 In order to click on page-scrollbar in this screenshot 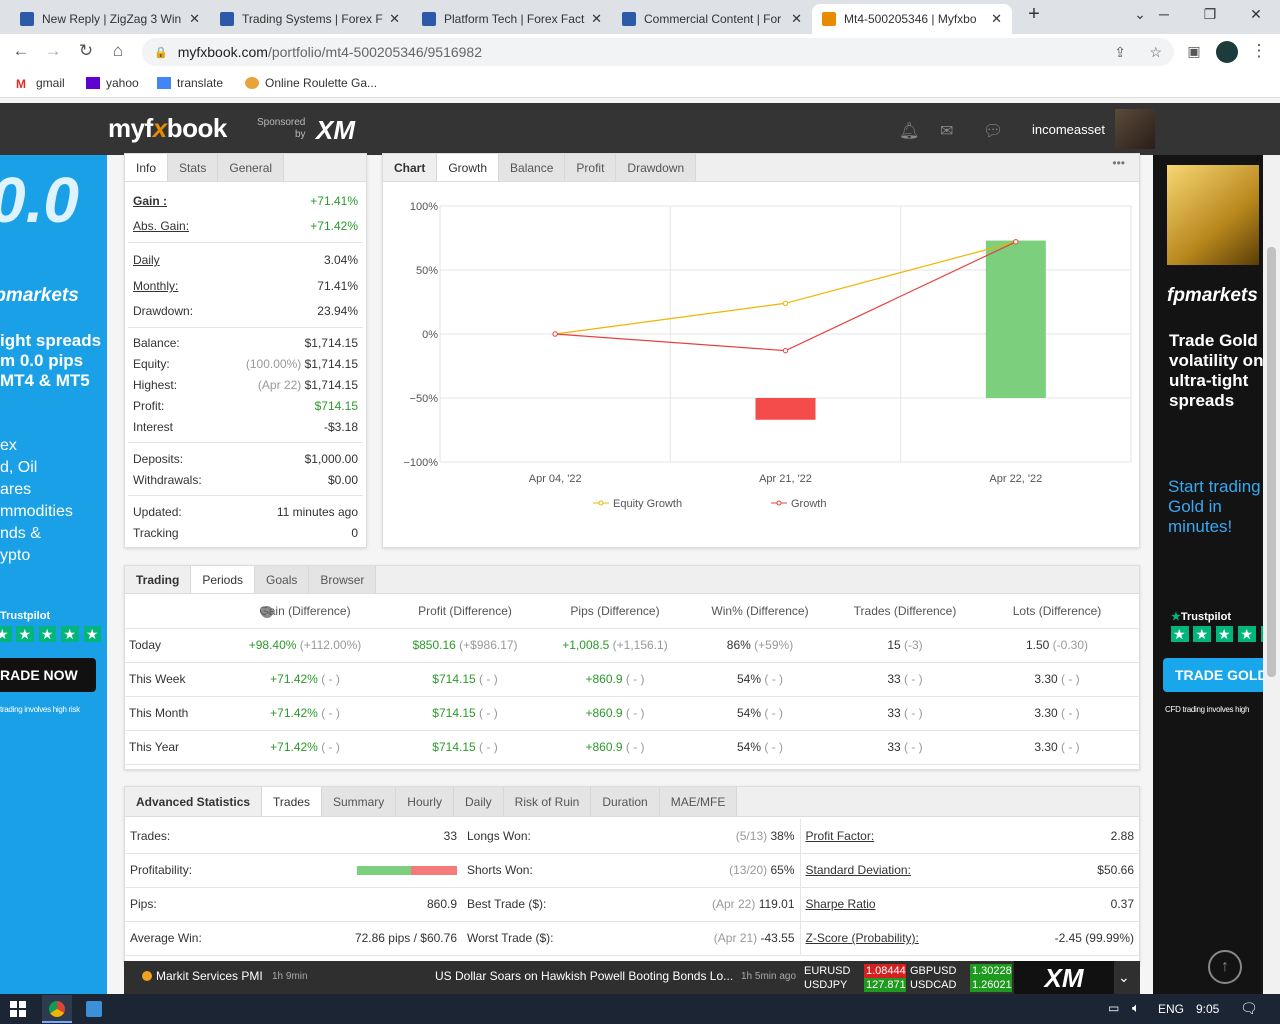, I will do `click(1271, 575)`.